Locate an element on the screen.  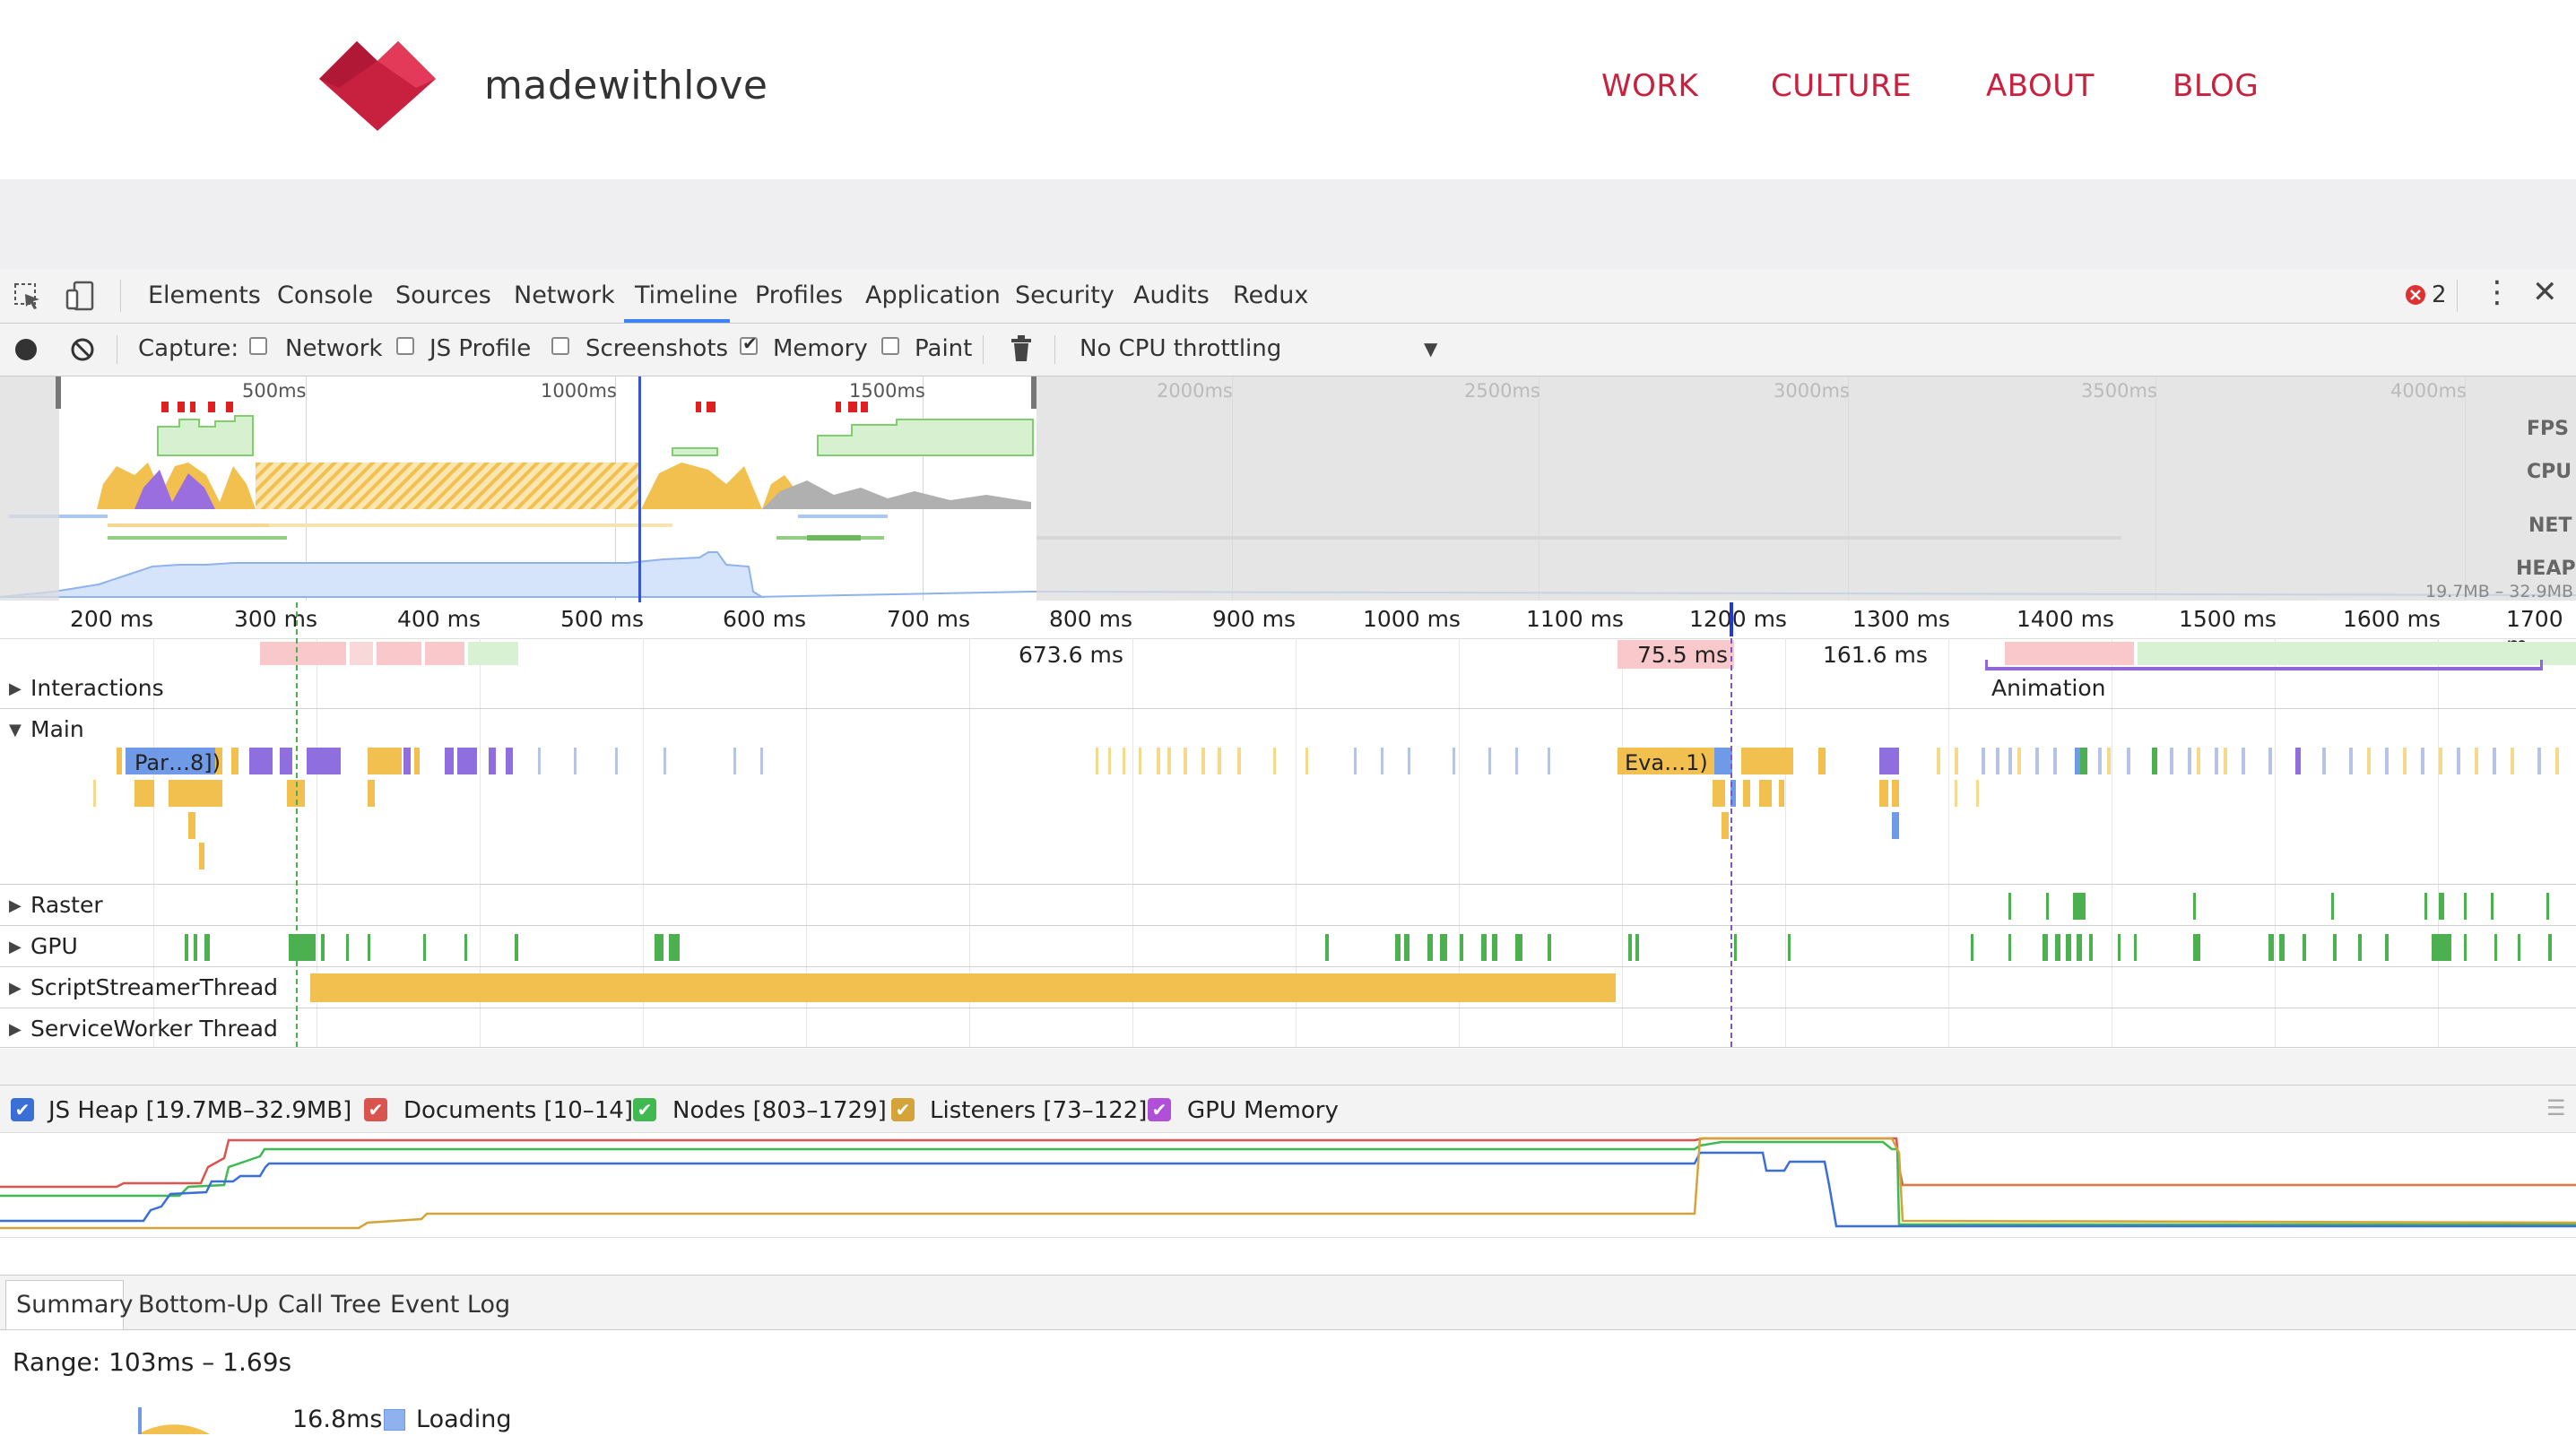
paint-checkbox is located at coordinates (890, 346).